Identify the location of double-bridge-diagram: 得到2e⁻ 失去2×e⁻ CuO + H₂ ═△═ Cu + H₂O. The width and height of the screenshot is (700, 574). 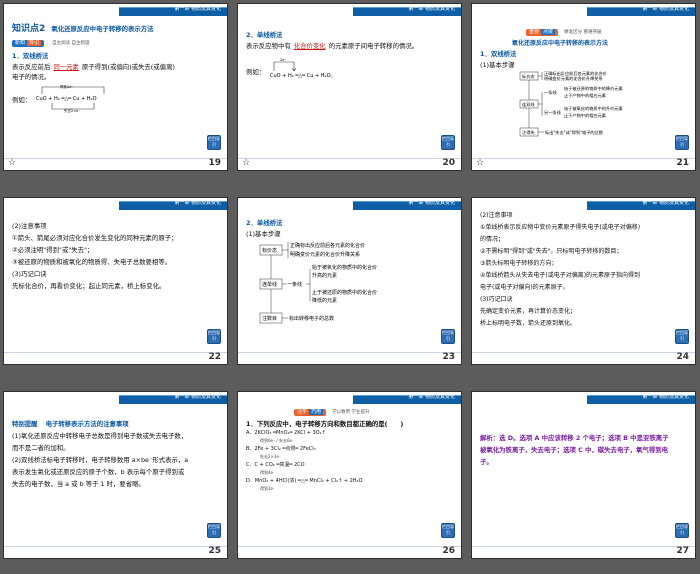
(70, 98).